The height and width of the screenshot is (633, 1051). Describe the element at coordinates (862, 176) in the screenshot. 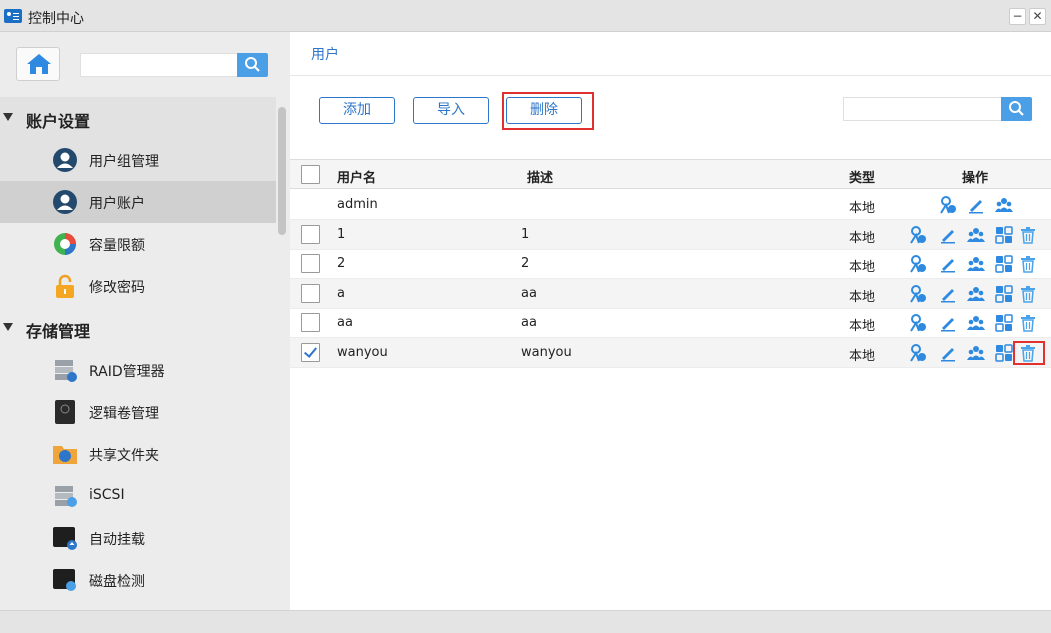

I see `column-header-type: 类型` at that location.